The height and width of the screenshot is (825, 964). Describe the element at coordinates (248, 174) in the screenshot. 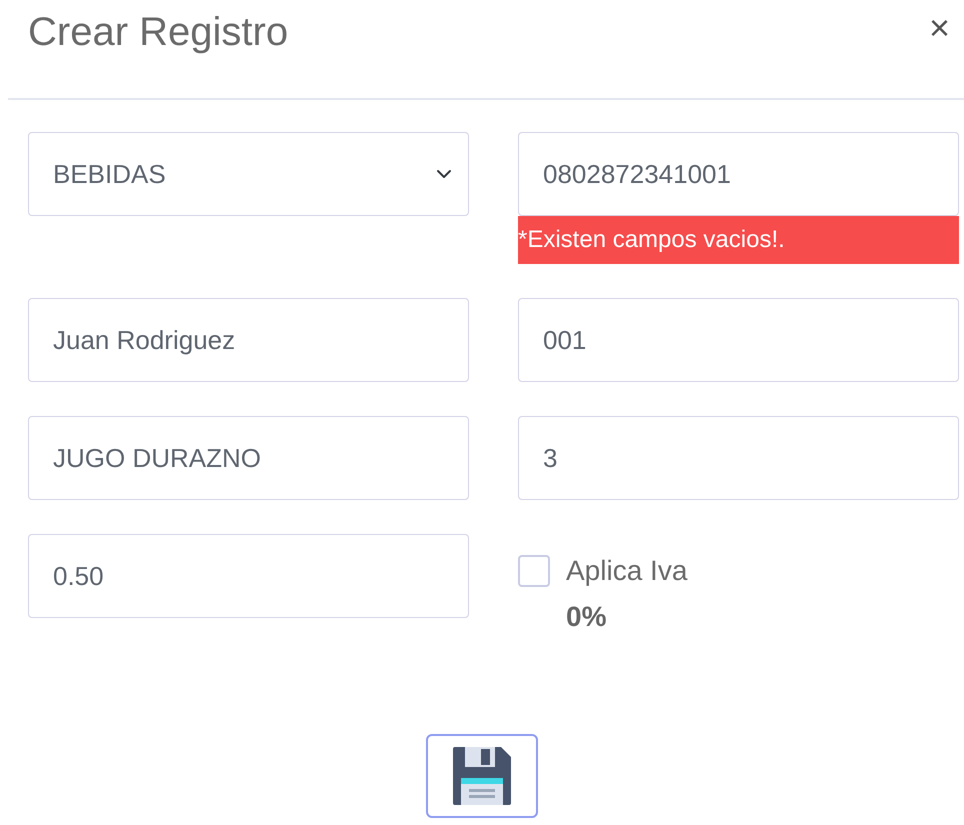

I see `category-select: BEBIDAS` at that location.